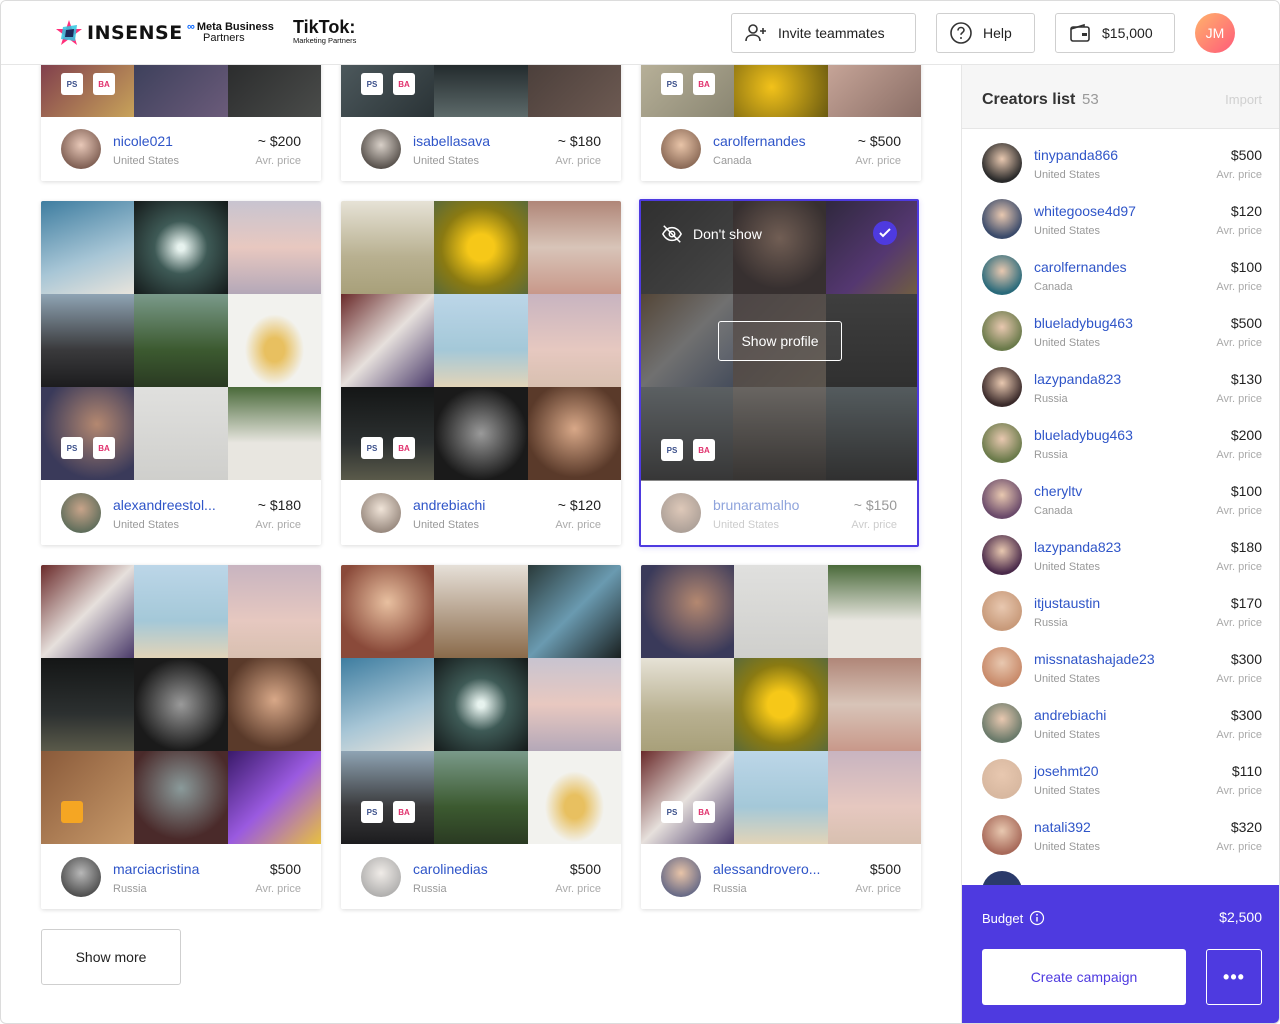  What do you see at coordinates (1037, 918) in the screenshot?
I see `info-icon` at bounding box center [1037, 918].